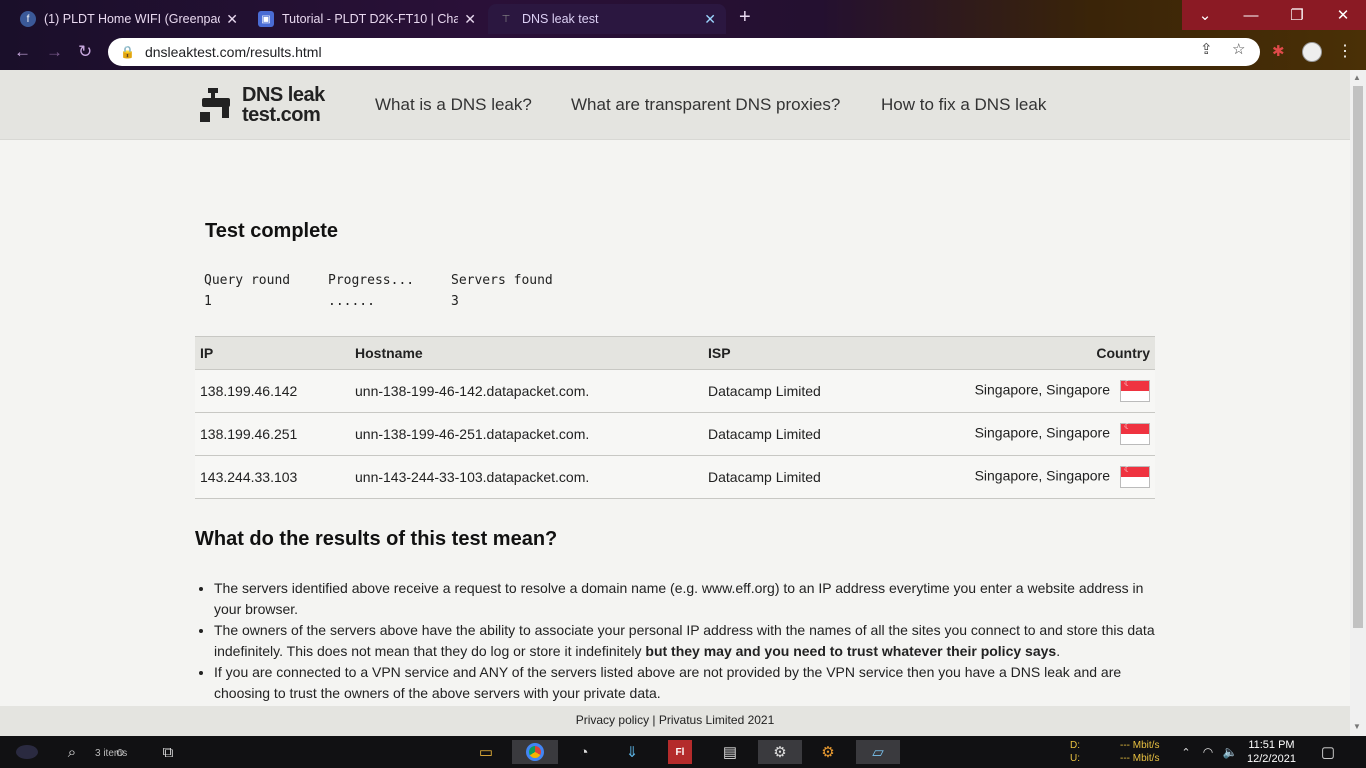  I want to click on nav-what-is-dns-leak: What is a DNS leak?, so click(453, 105).